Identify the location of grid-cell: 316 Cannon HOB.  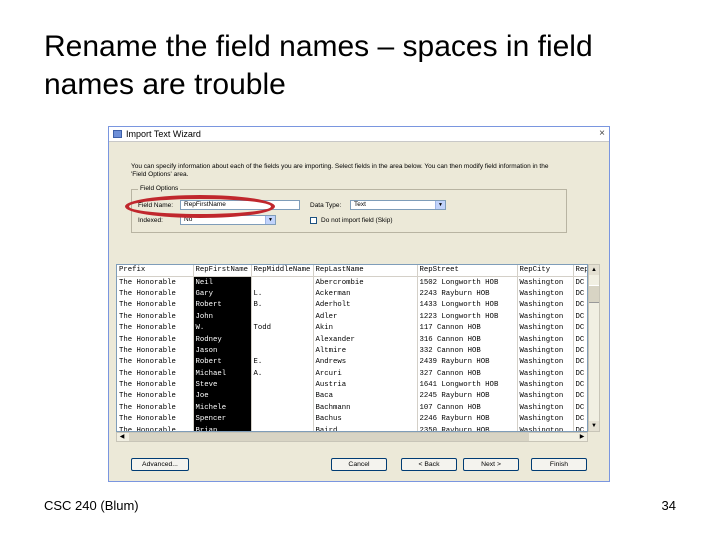
(467, 340).